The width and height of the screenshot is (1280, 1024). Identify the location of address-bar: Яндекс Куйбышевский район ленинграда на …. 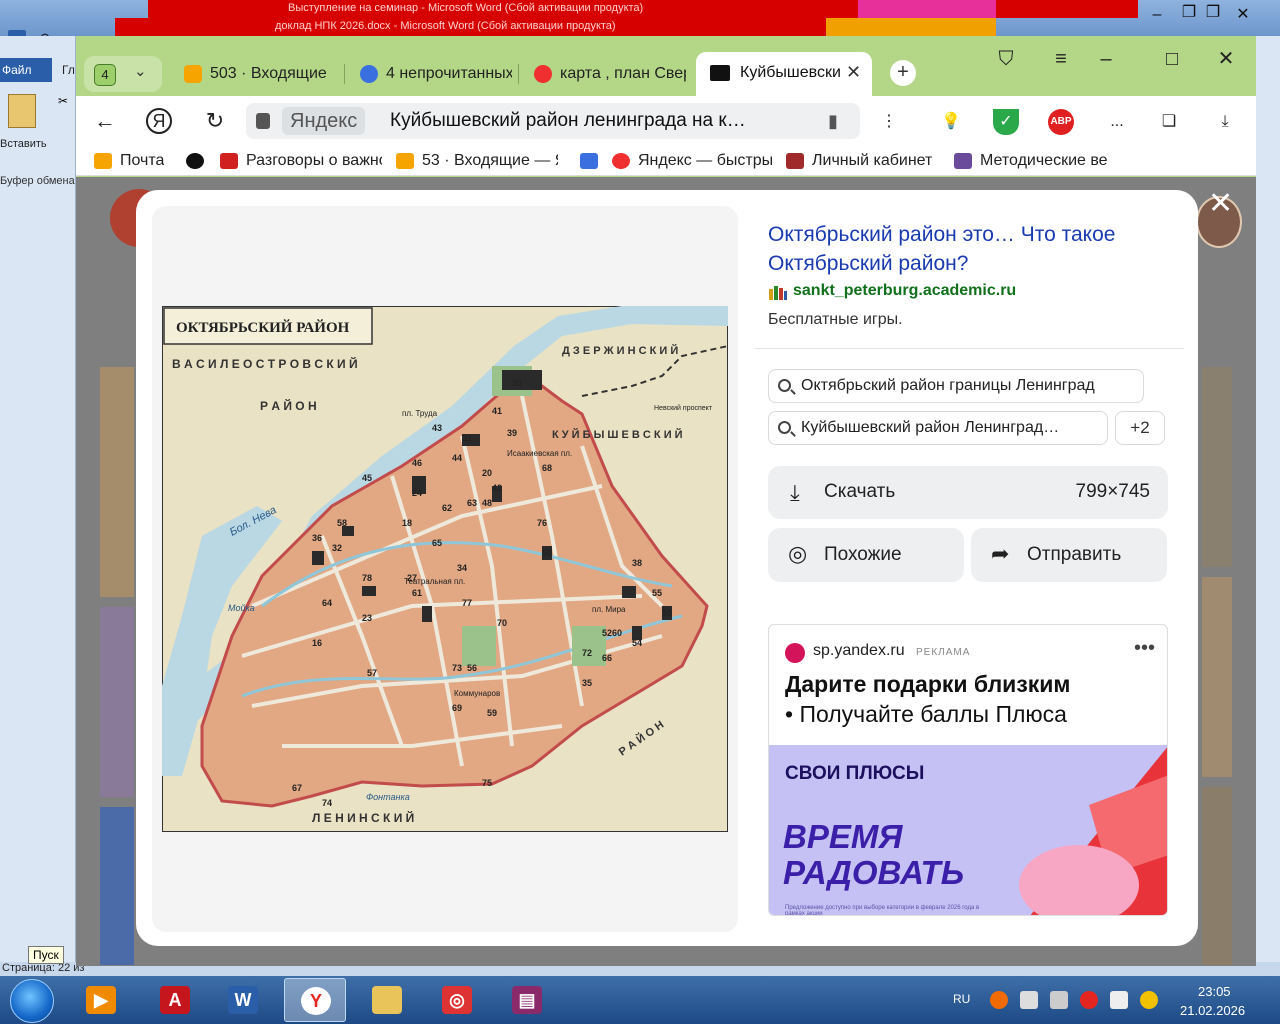
(553, 121).